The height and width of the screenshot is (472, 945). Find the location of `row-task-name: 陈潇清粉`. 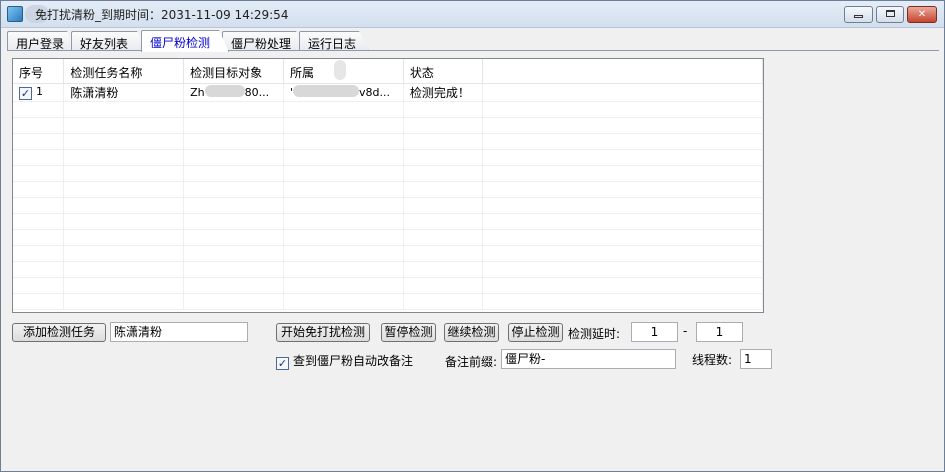

row-task-name: 陈潇清粉 is located at coordinates (124, 92).